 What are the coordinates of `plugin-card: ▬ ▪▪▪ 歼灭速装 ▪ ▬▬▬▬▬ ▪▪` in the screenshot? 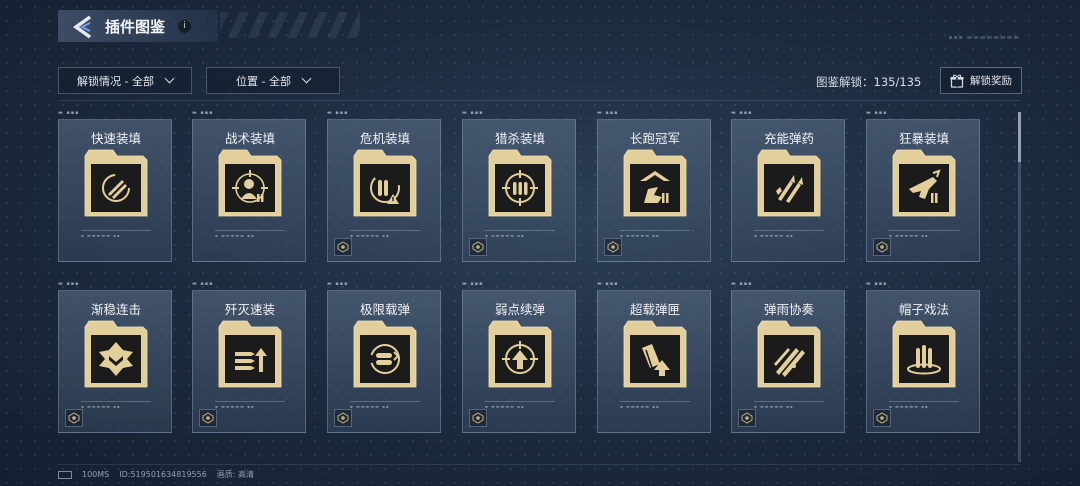 It's located at (249, 357).